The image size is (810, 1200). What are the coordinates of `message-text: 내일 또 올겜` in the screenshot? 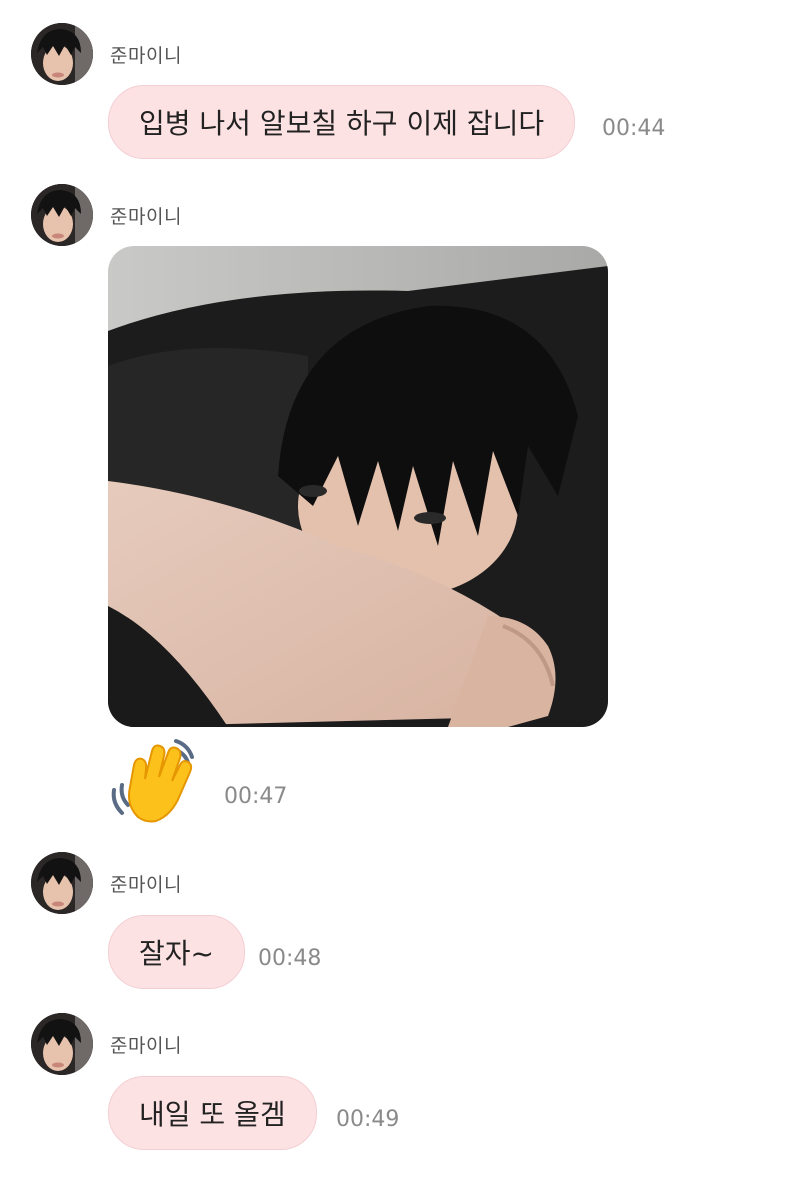 It's located at (212, 1114).